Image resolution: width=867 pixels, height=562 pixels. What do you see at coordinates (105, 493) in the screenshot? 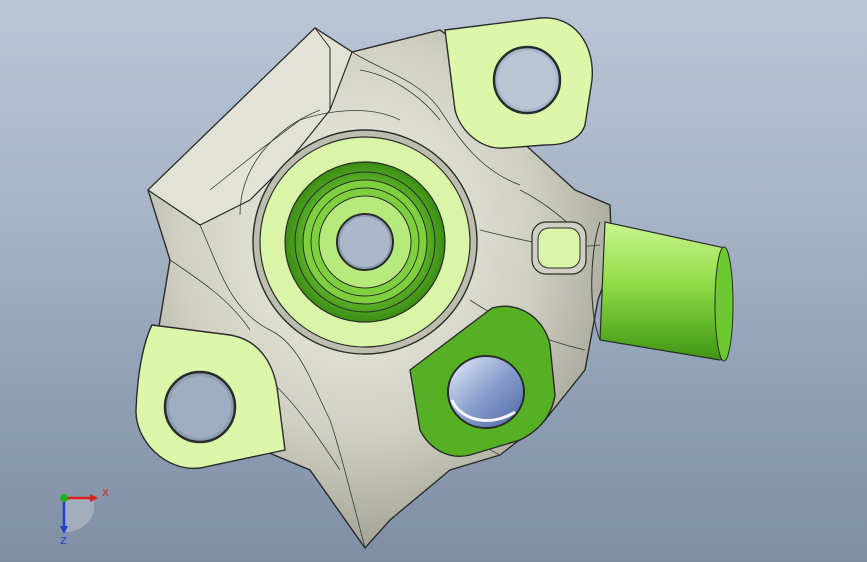
I see `x-axis-label: X` at bounding box center [105, 493].